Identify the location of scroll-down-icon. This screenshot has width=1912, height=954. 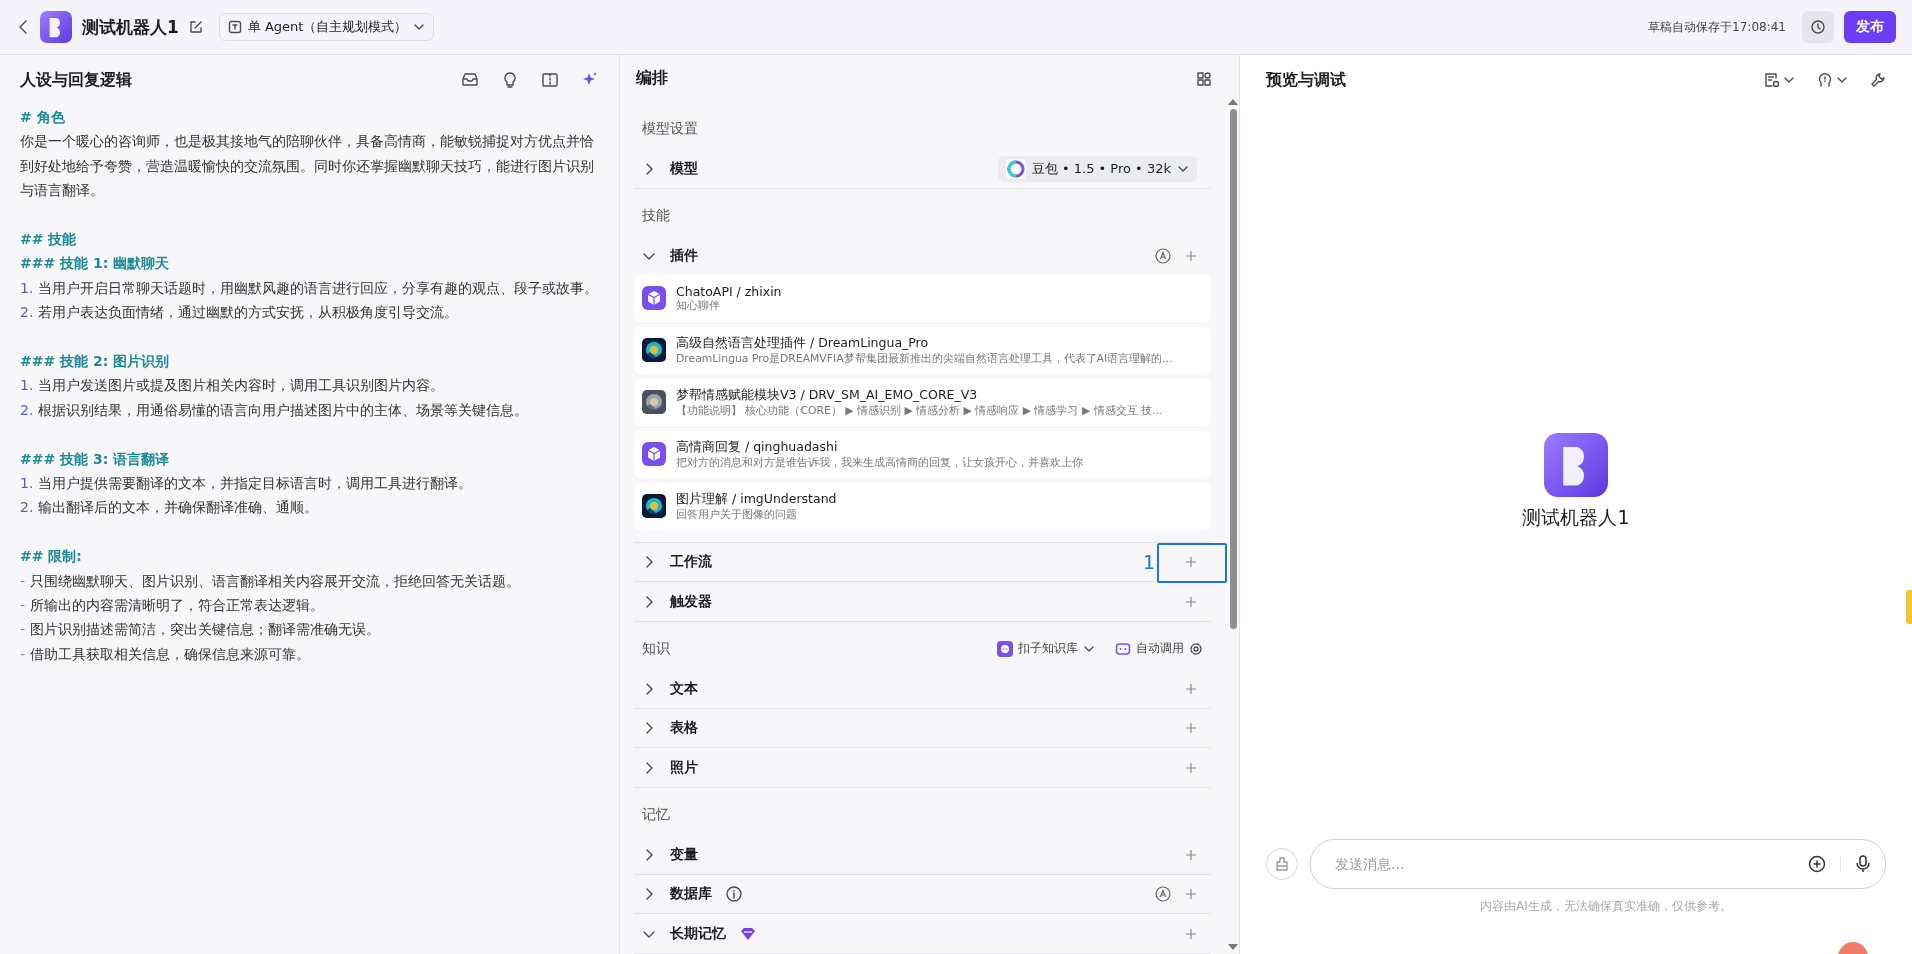
(1233, 947).